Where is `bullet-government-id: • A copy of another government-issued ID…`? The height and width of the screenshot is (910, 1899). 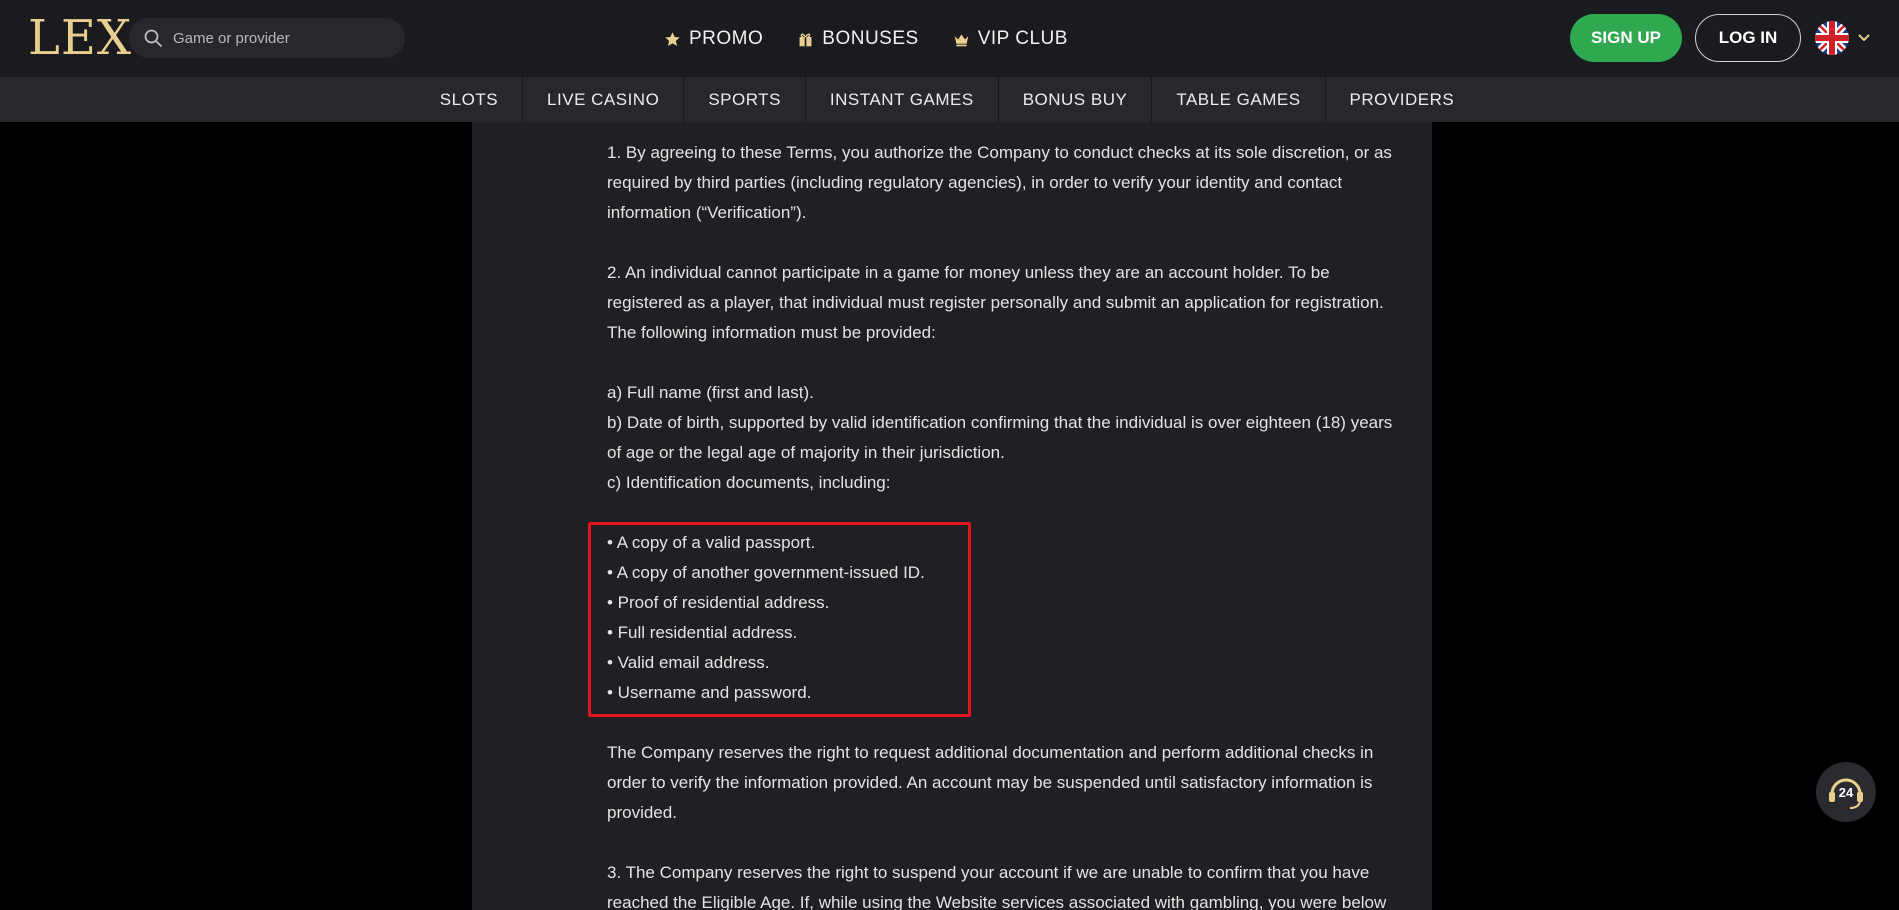 bullet-government-id: • A copy of another government-issued ID… is located at coordinates (766, 572).